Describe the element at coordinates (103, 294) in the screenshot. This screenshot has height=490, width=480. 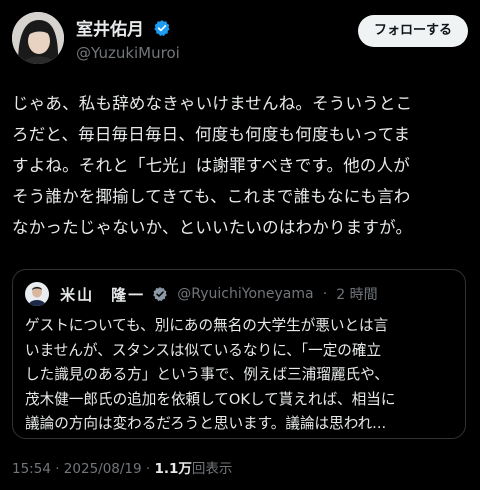
I see `quoted-author-display-name: 米山 隆一` at that location.